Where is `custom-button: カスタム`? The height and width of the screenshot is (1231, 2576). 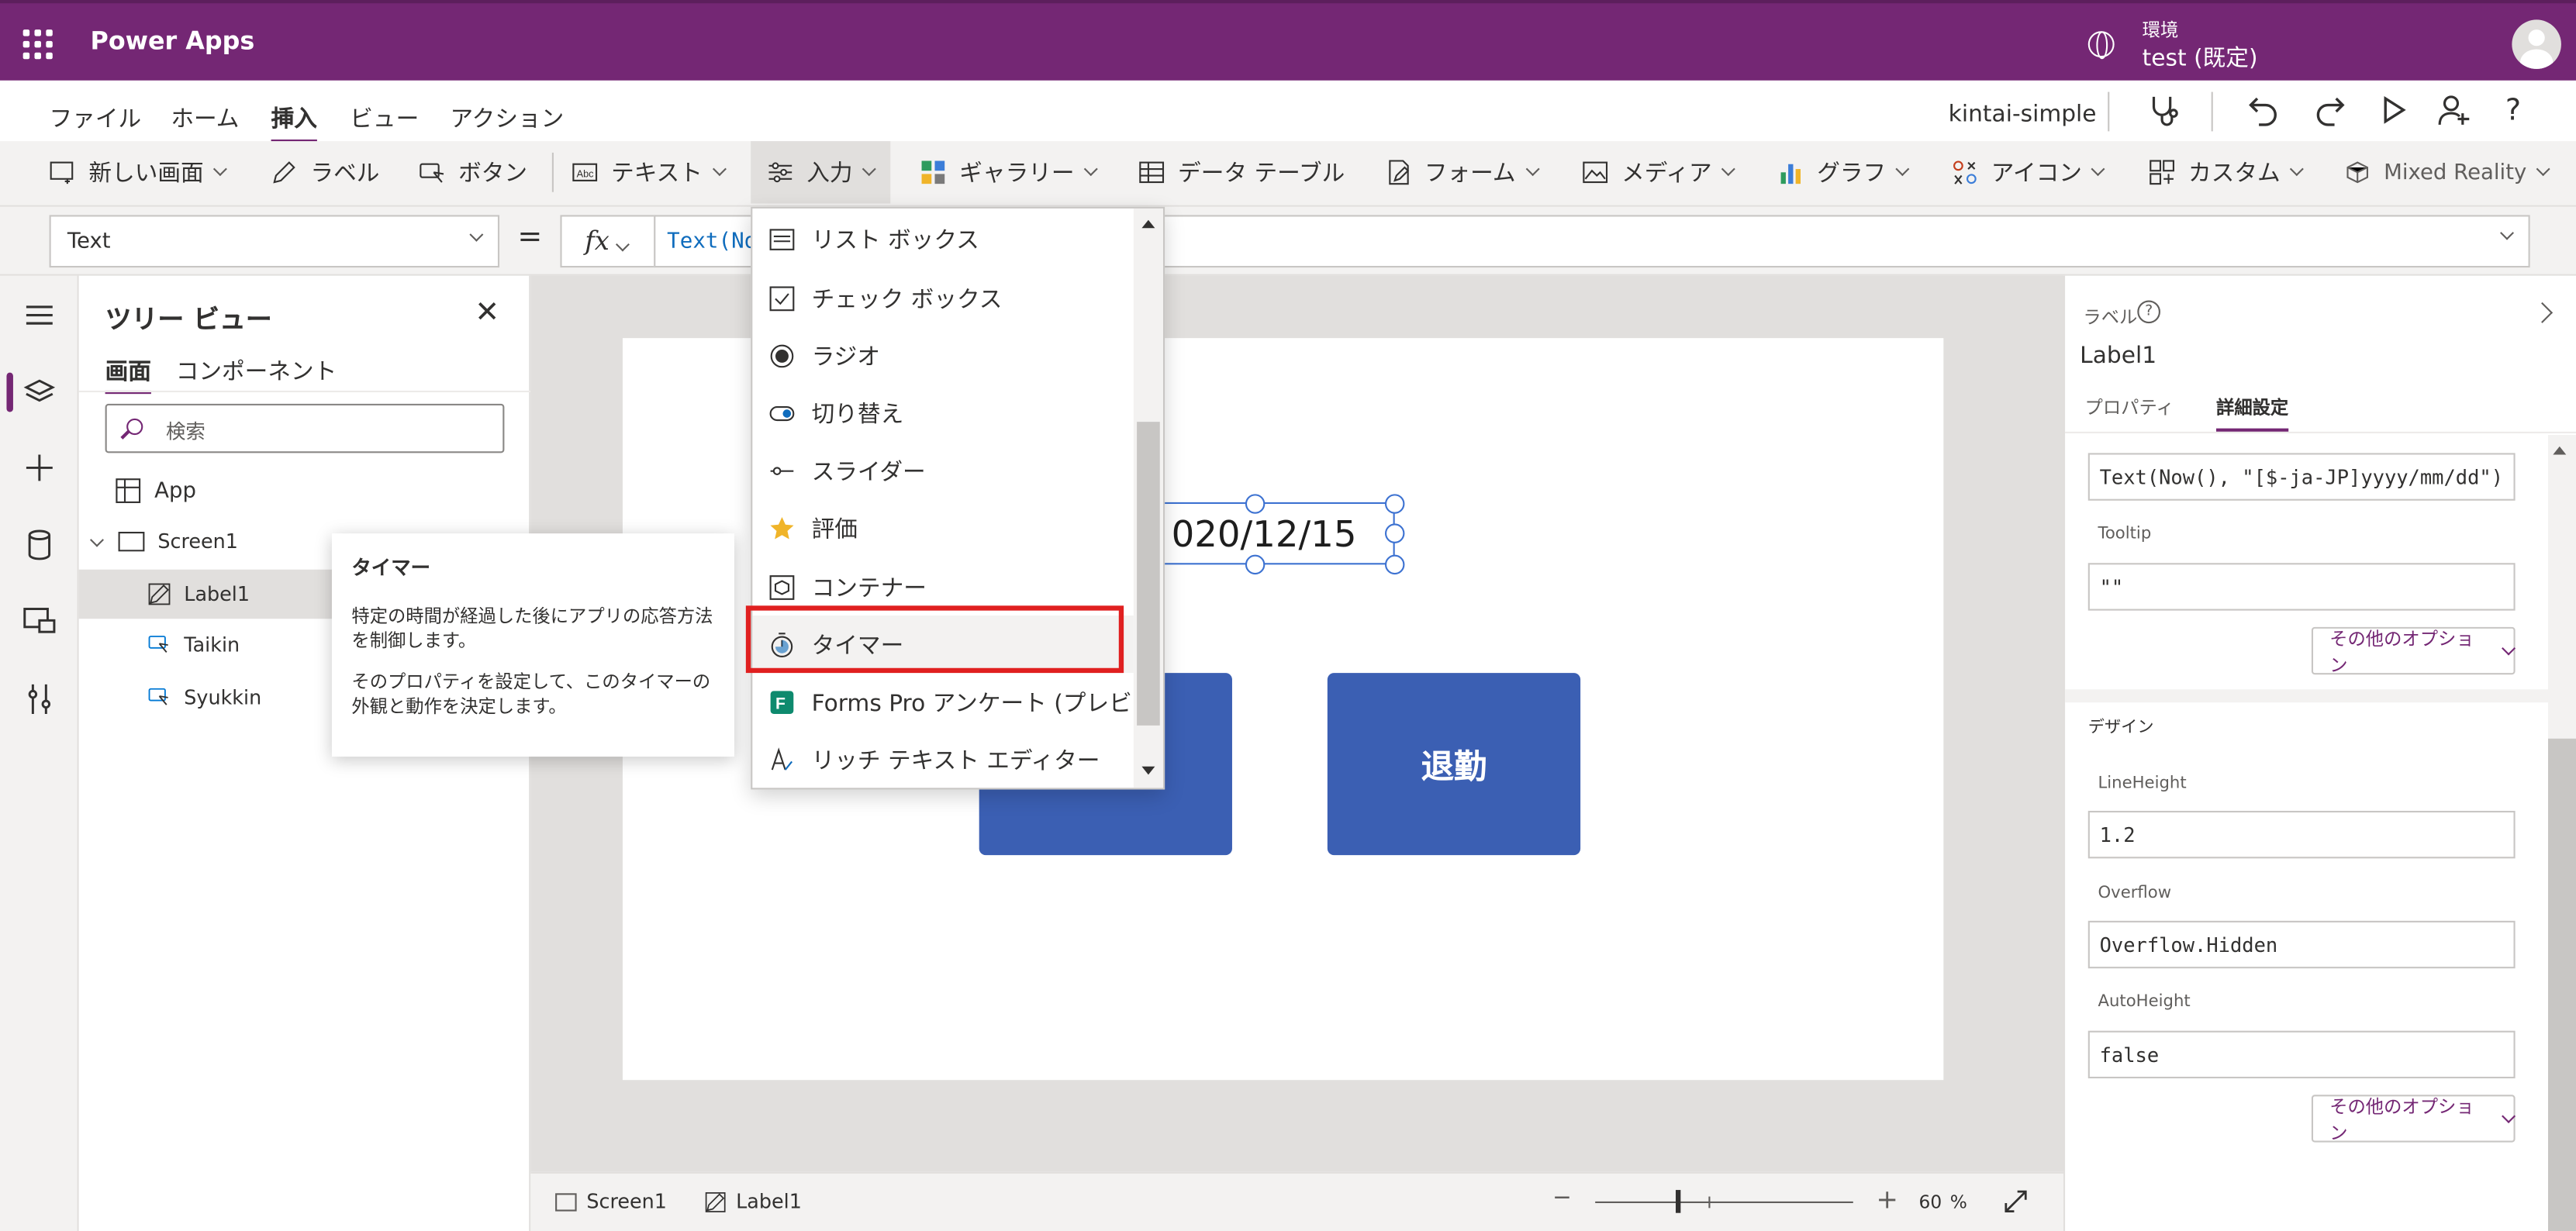
custom-button: カスタム is located at coordinates (2226, 172).